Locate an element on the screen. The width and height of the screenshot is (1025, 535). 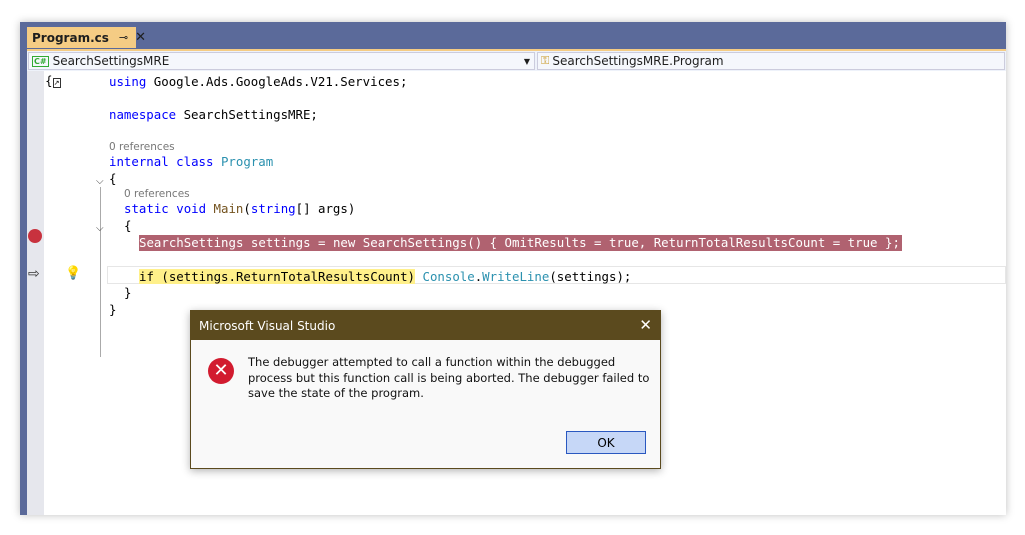
code-token: (settings); is located at coordinates (590, 276).